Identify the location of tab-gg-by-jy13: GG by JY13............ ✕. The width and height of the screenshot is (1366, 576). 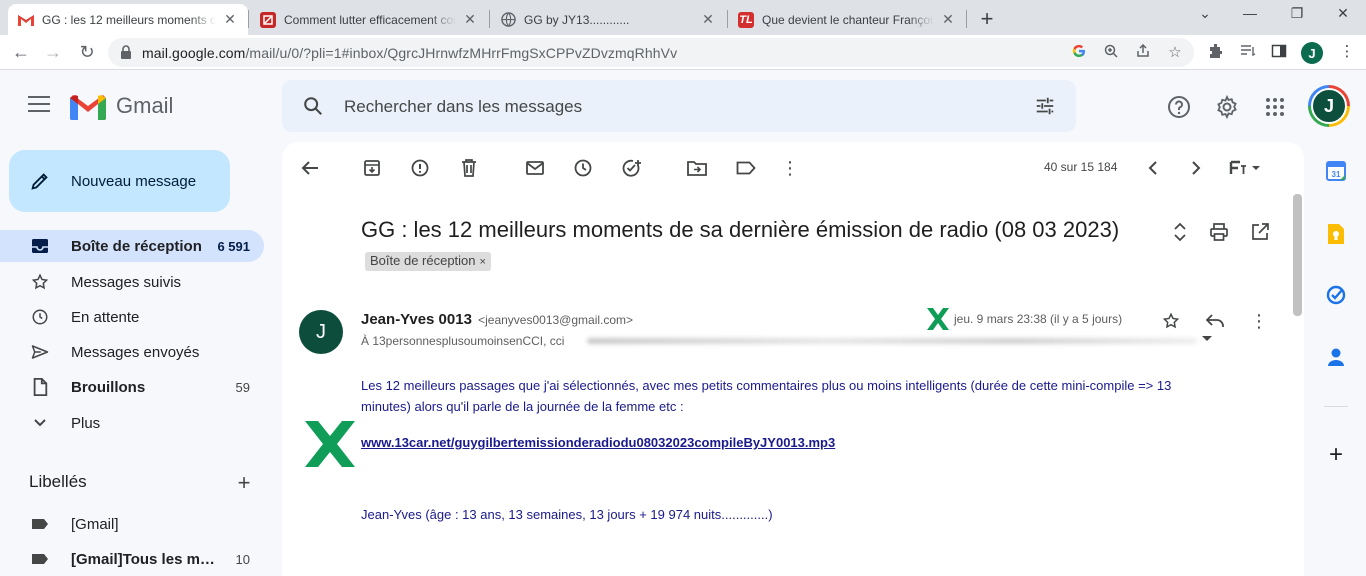
(608, 19).